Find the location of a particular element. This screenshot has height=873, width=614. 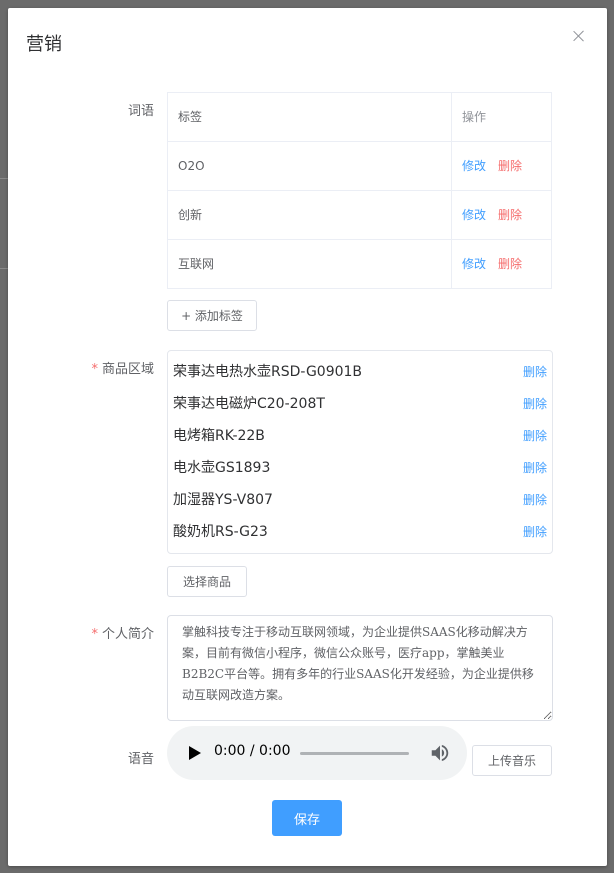

save-button: 保存 is located at coordinates (307, 818).